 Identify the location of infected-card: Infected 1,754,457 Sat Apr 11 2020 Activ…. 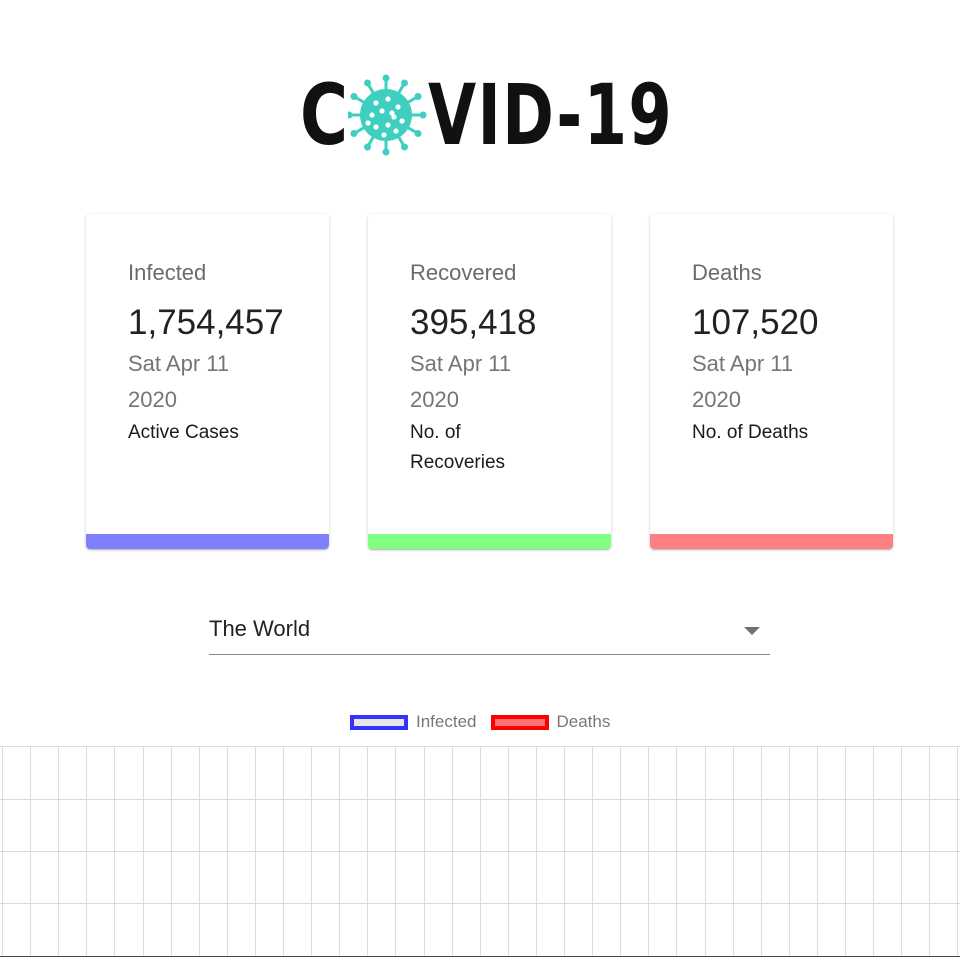
(207, 381).